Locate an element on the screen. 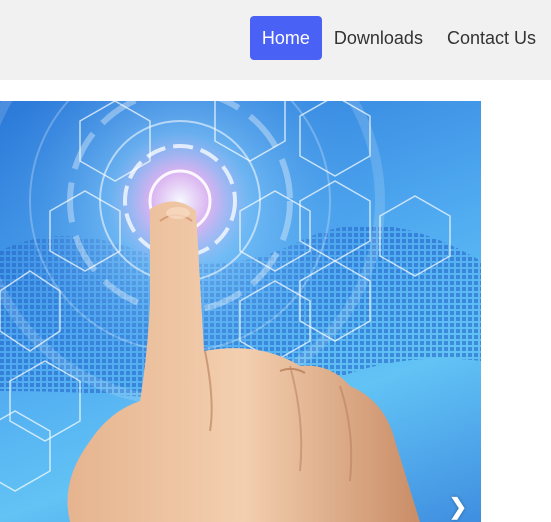  nav-downloads-link: Downloads is located at coordinates (378, 38).